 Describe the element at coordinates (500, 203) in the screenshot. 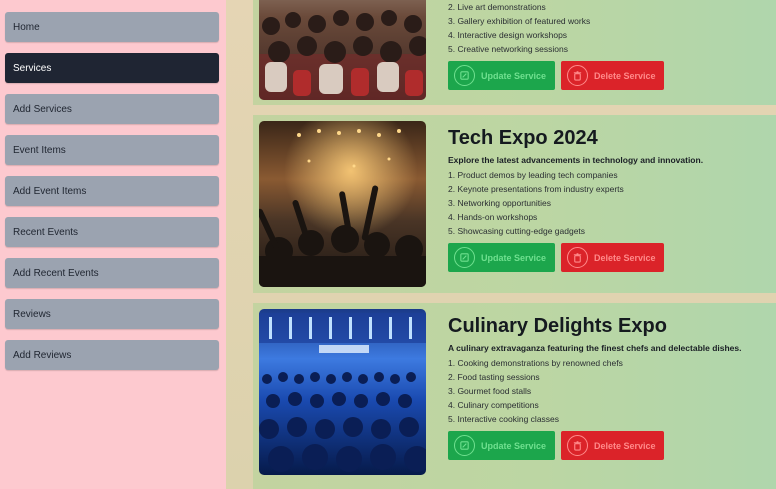

I see `service-feature: 3. Networking opportunities` at that location.